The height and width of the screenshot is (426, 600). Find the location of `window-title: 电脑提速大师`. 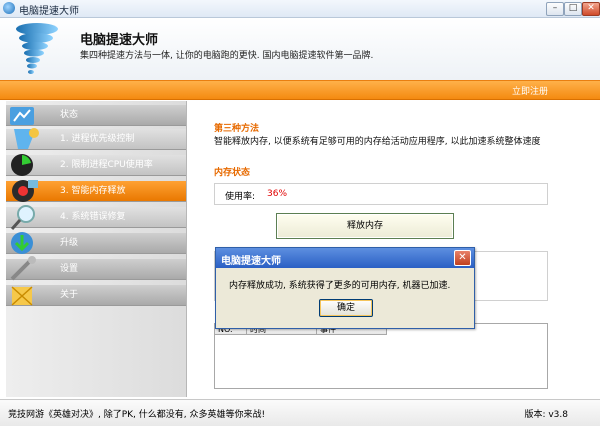

window-title: 电脑提速大师 is located at coordinates (49, 11).